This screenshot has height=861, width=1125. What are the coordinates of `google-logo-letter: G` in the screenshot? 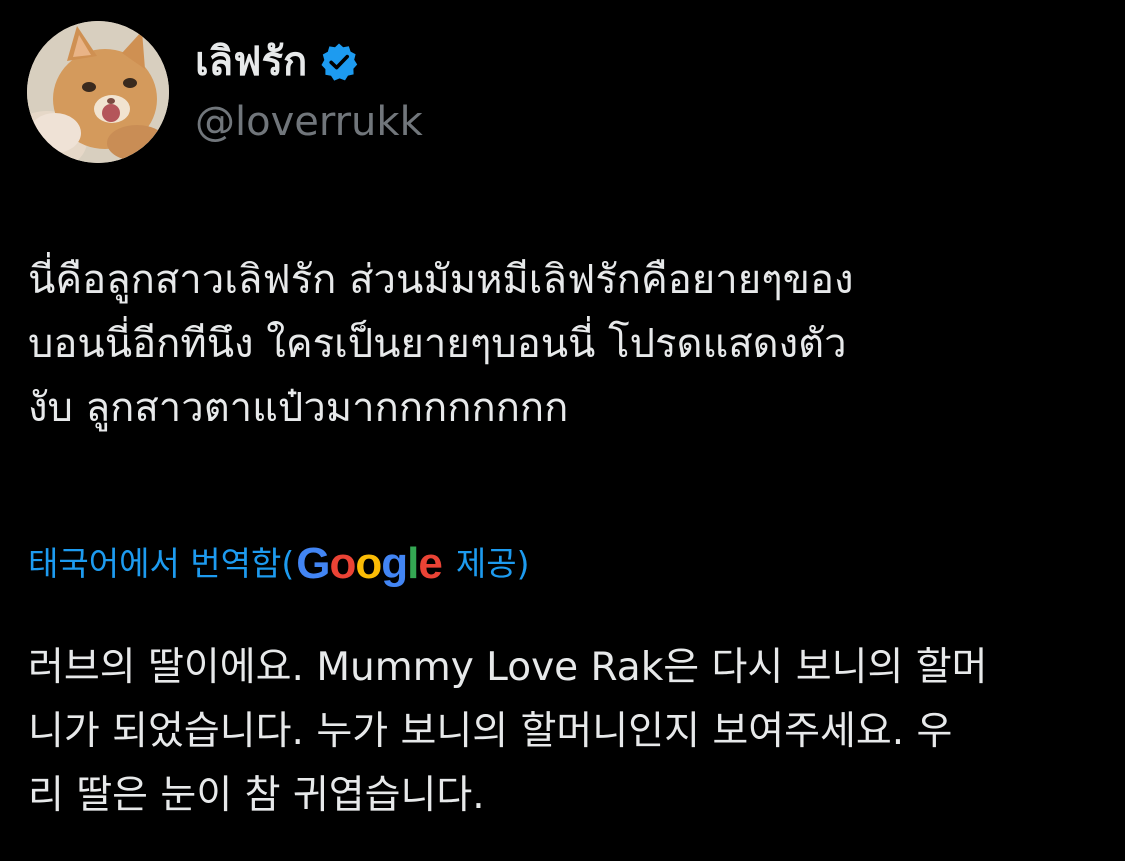 It's located at (313, 563).